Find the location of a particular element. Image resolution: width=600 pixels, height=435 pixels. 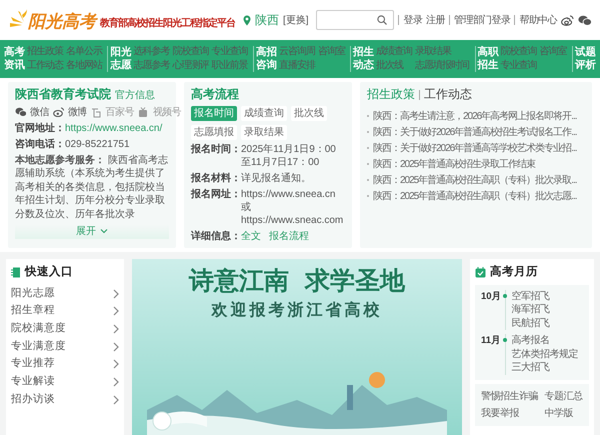

quick-entry-link: 专业推荐 is located at coordinates (65, 364).